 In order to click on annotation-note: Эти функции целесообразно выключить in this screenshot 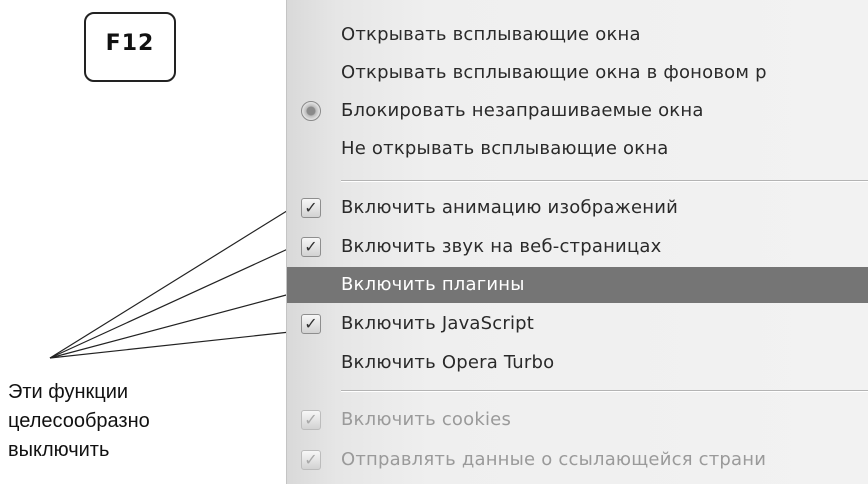, I will do `click(128, 421)`.